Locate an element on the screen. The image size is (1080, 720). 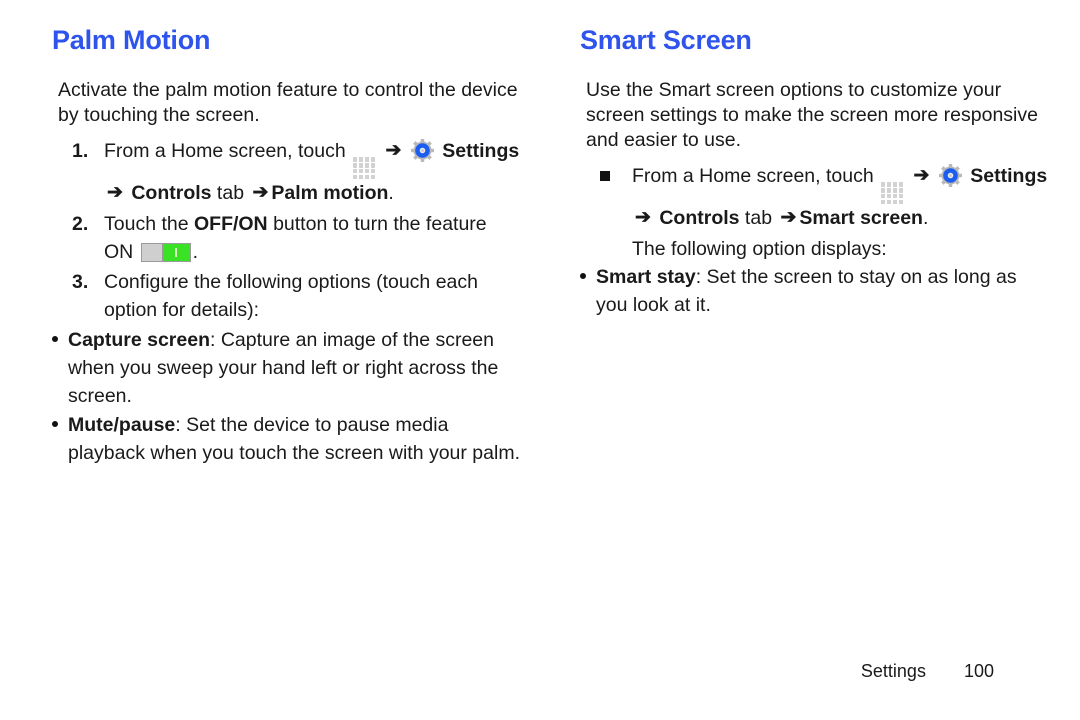
footer-section-label: Settings is located at coordinates (893, 671).